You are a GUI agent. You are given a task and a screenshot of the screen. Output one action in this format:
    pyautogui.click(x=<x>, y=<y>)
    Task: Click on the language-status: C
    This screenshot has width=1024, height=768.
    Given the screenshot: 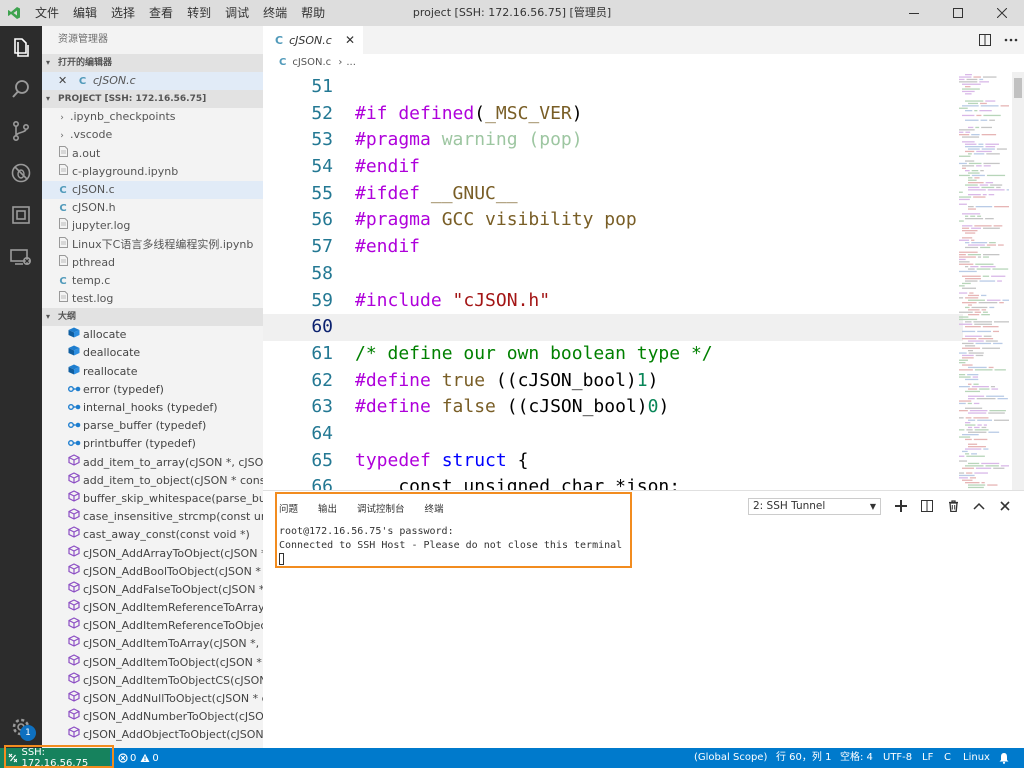 What is the action you would take?
    pyautogui.click(x=947, y=758)
    